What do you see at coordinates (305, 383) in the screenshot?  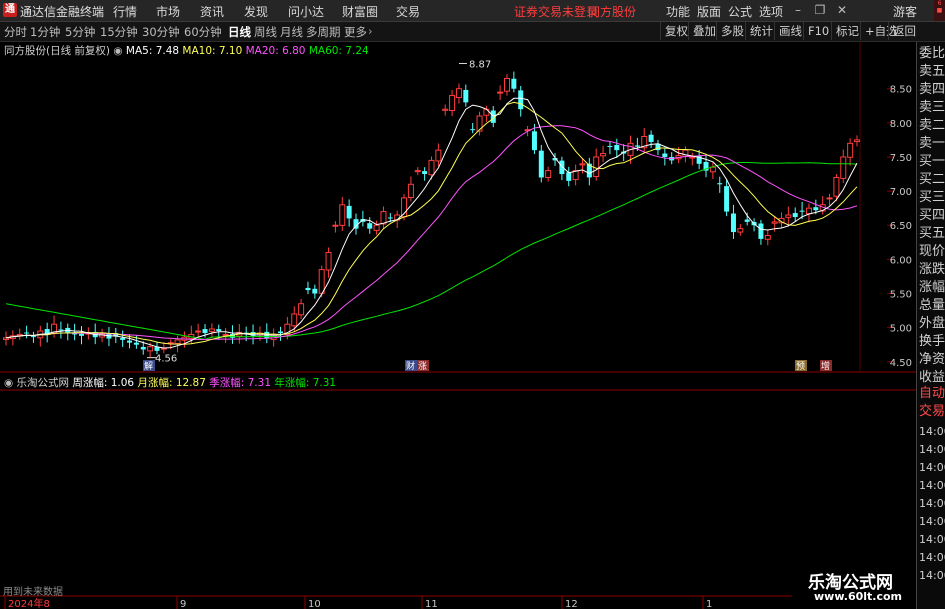 I see `year-change: 年涨幅: 7.31` at bounding box center [305, 383].